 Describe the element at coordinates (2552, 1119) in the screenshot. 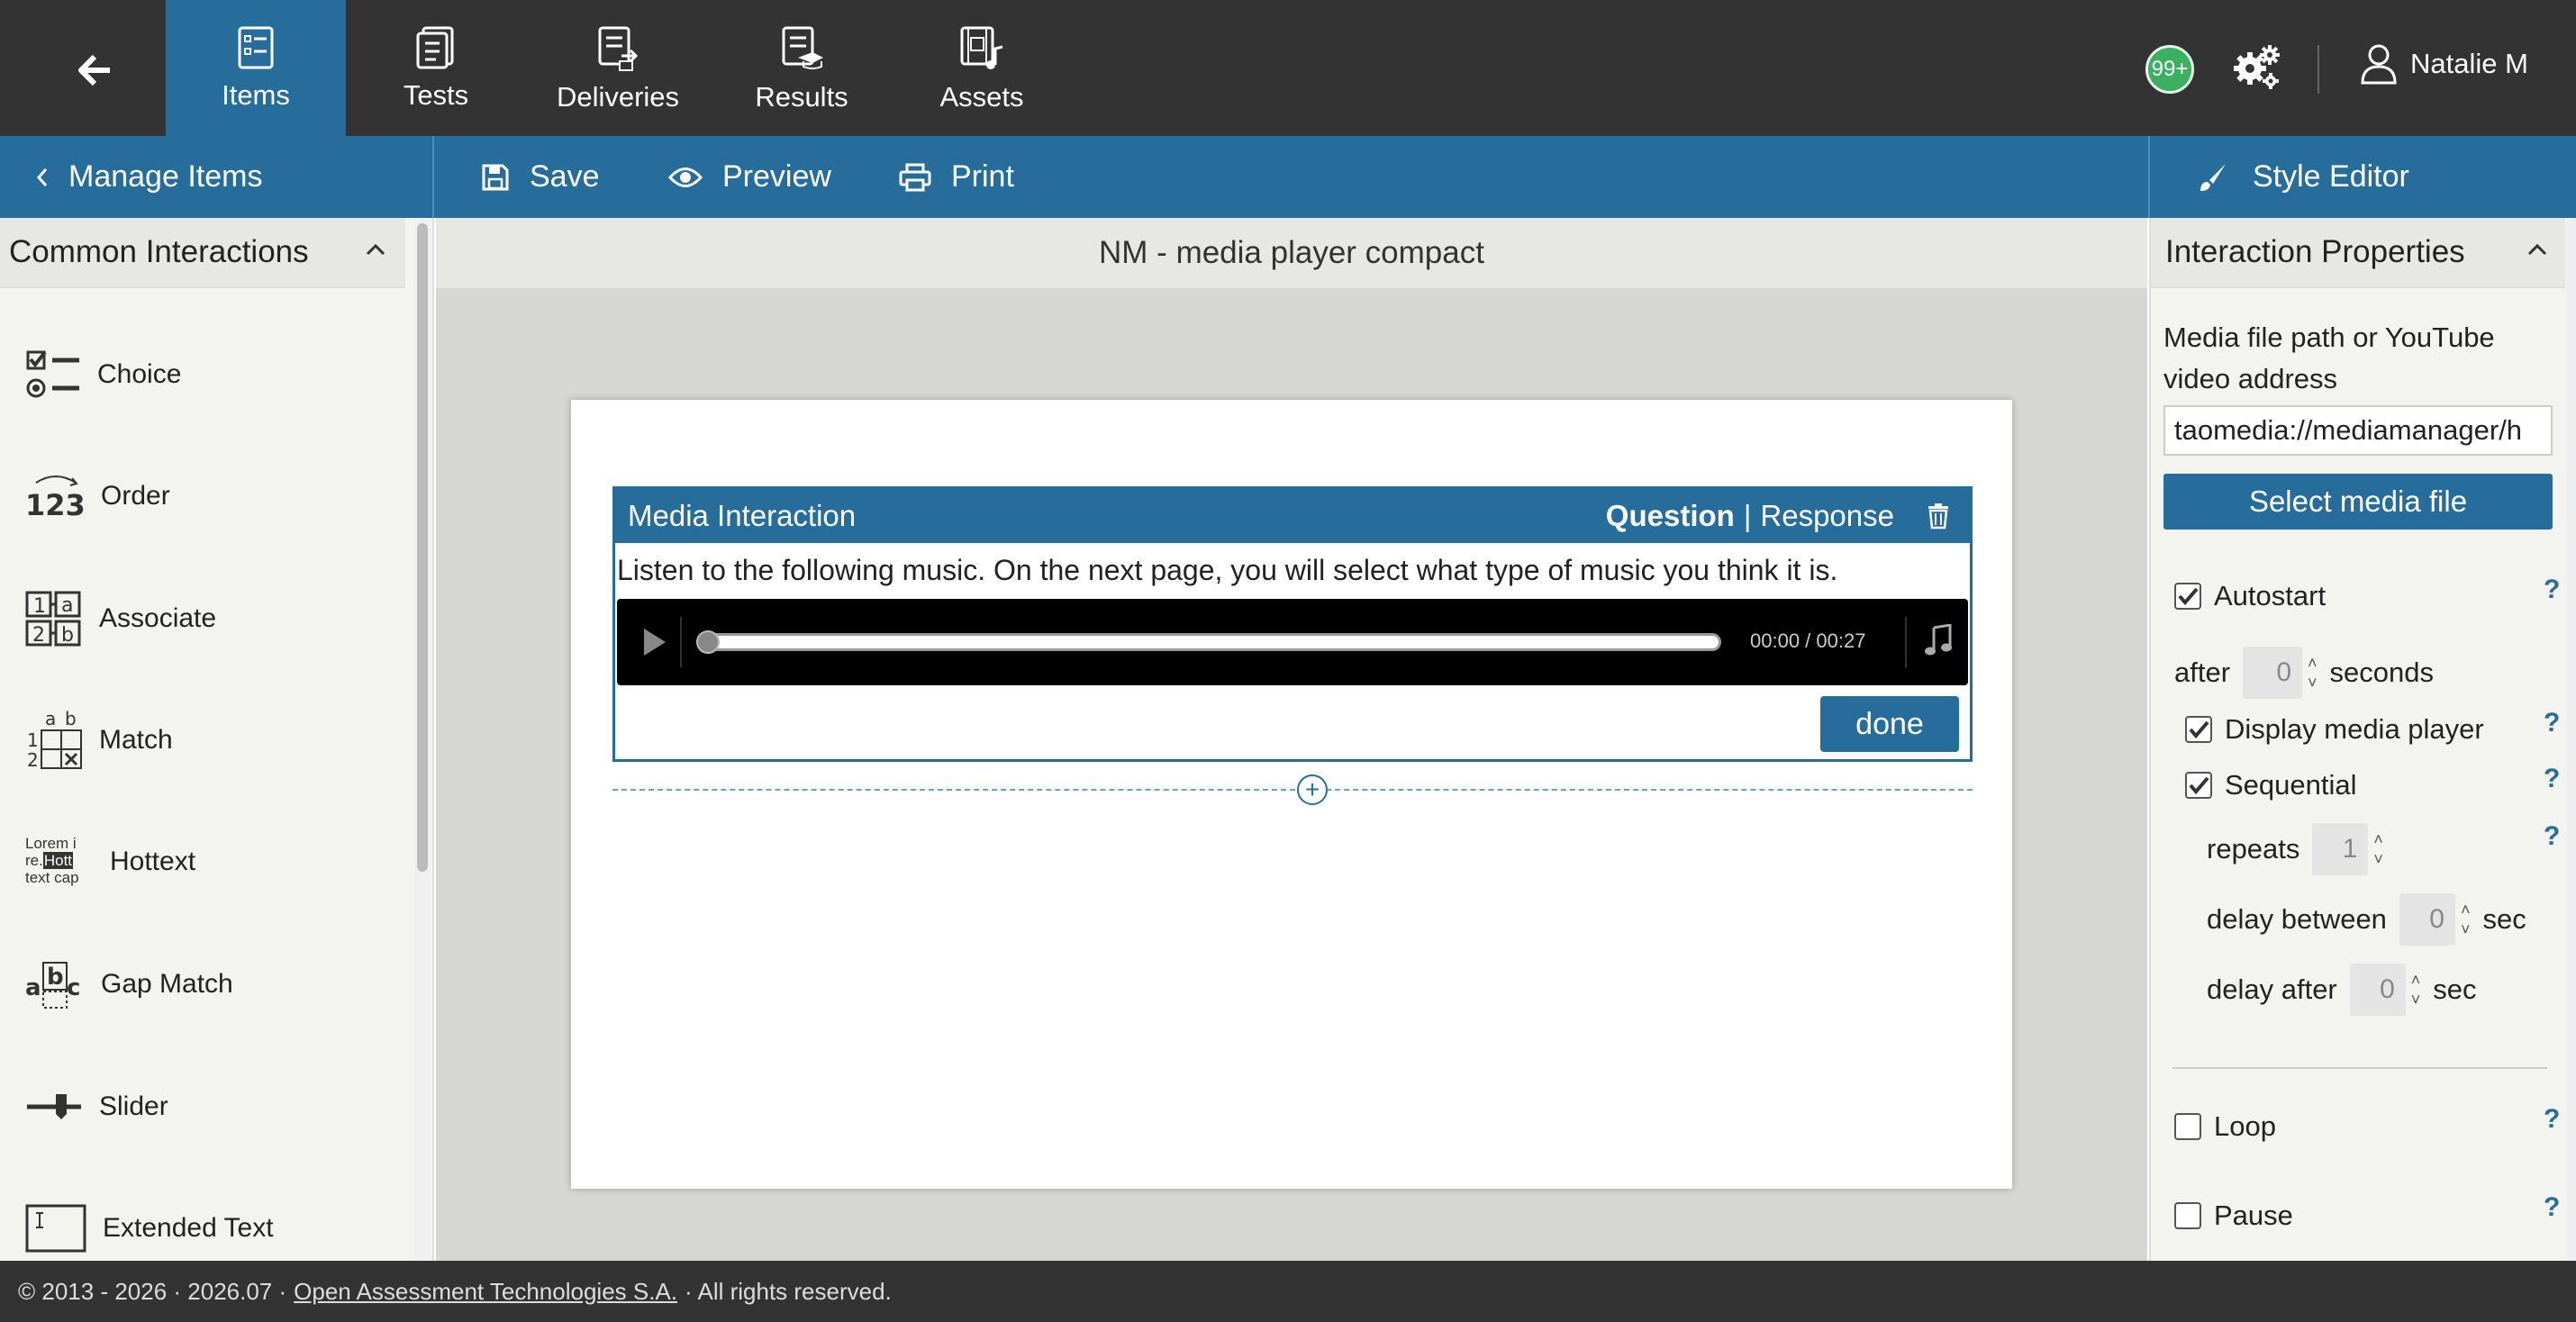

I see `loop-help-icon: ?` at that location.